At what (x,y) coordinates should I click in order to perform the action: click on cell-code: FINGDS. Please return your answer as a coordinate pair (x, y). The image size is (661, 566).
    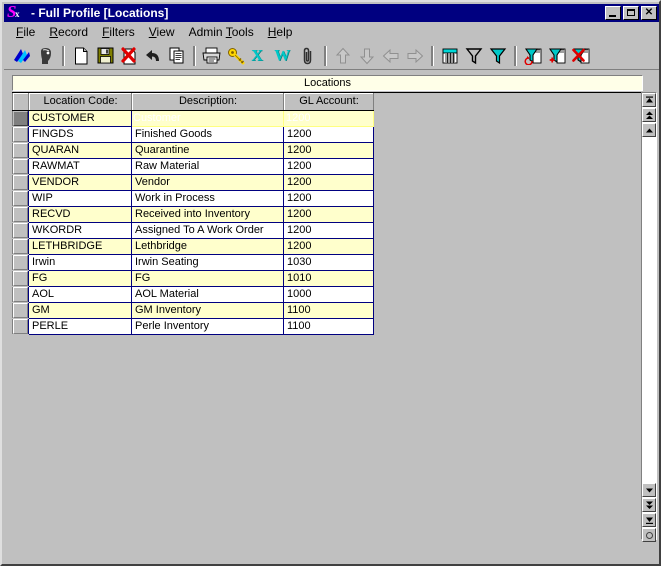
    Looking at the image, I should click on (80, 134).